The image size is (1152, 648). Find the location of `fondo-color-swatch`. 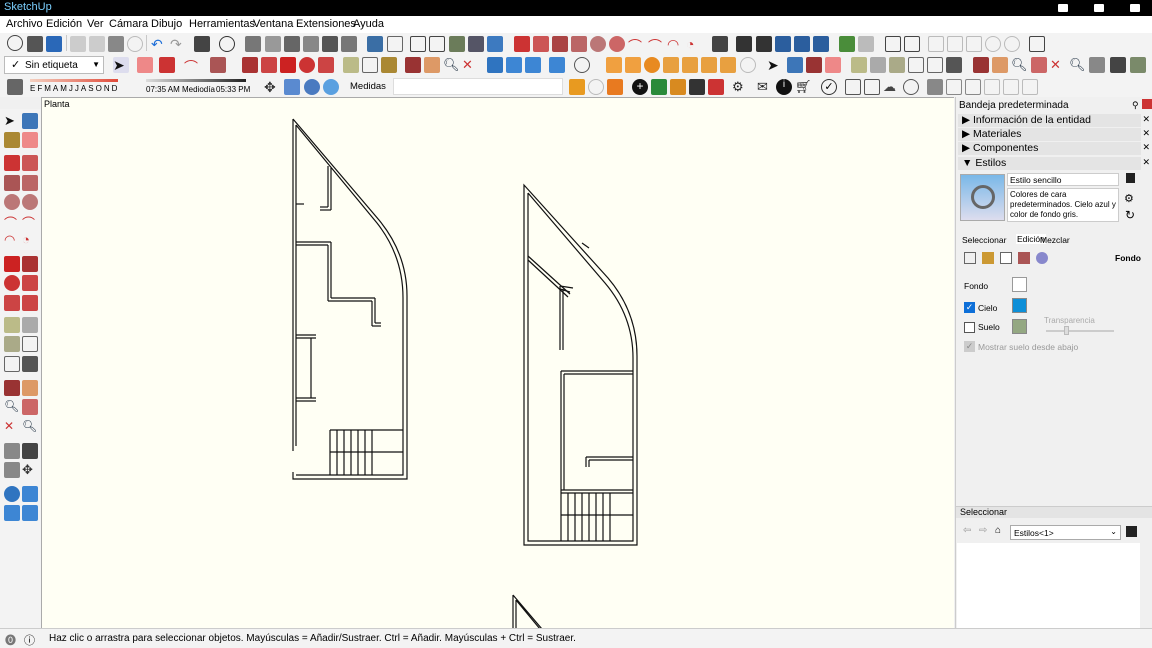

fondo-color-swatch is located at coordinates (1019, 284).